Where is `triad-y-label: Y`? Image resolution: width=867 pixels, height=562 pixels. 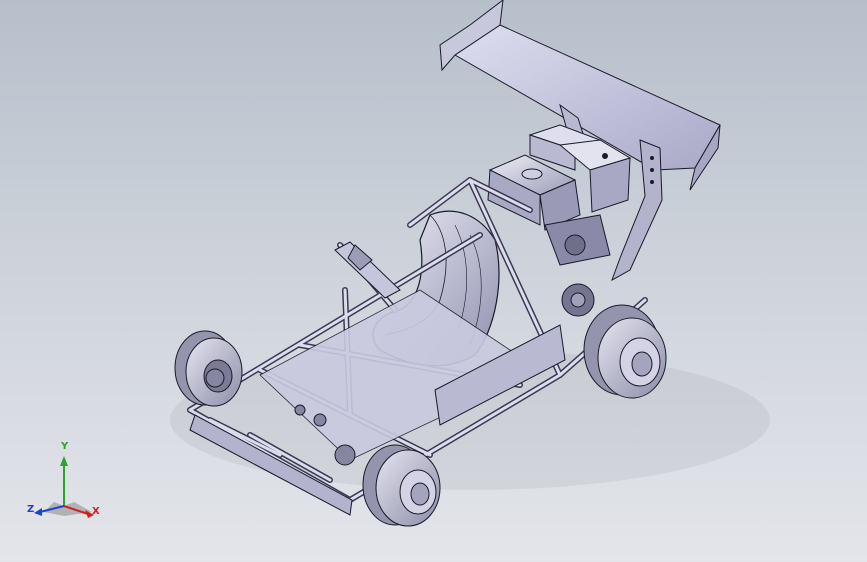 triad-y-label: Y is located at coordinates (65, 446).